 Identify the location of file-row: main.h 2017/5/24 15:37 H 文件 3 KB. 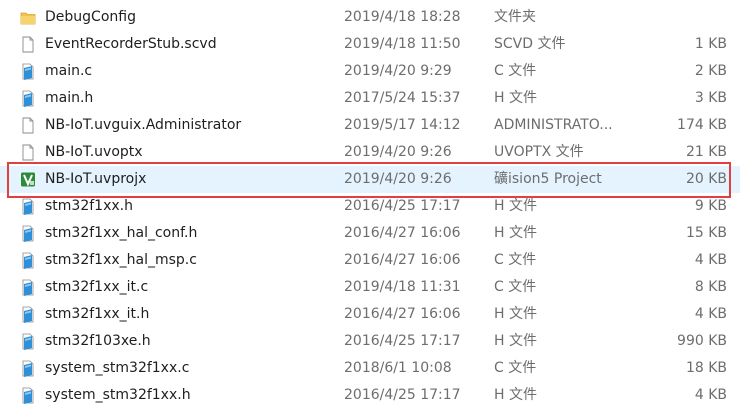
(370, 98).